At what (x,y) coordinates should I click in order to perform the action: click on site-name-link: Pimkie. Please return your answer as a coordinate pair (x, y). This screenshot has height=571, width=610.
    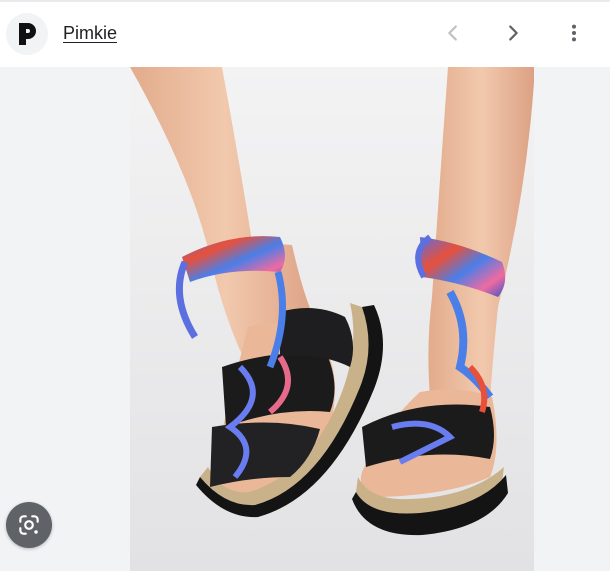
    Looking at the image, I should click on (90, 33).